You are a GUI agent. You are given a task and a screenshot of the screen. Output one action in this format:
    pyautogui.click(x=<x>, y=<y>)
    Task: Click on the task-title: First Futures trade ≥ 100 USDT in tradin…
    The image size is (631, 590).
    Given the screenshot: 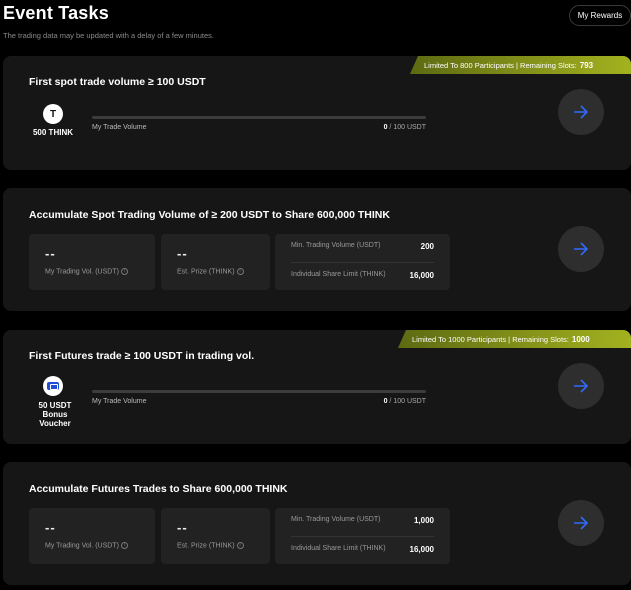 What is the action you would take?
    pyautogui.click(x=142, y=356)
    